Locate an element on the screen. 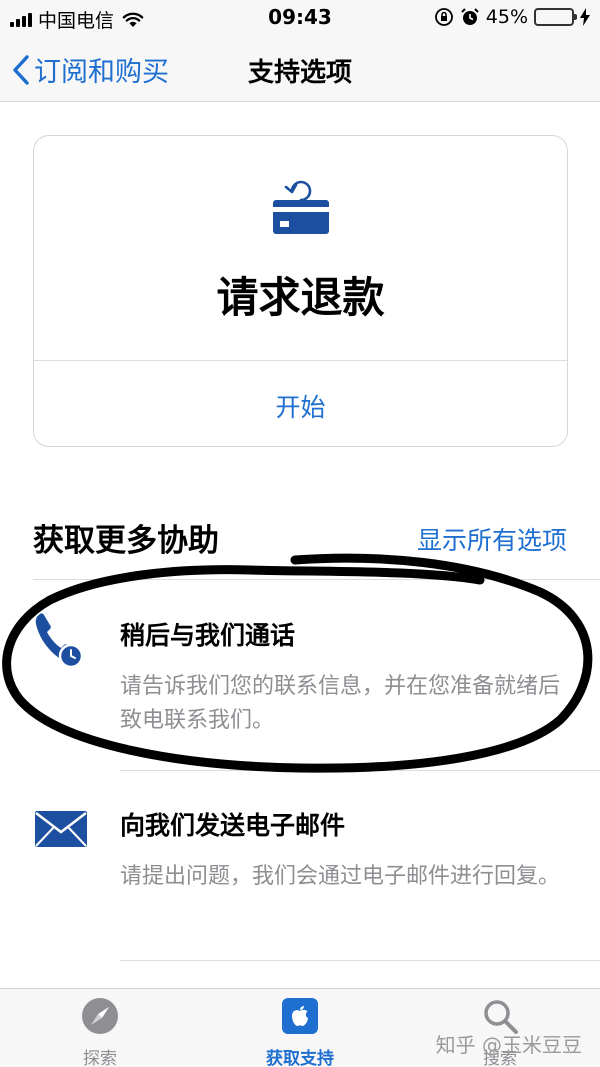 Image resolution: width=600 pixels, height=1067 pixels. envelope-icon is located at coordinates (61, 829).